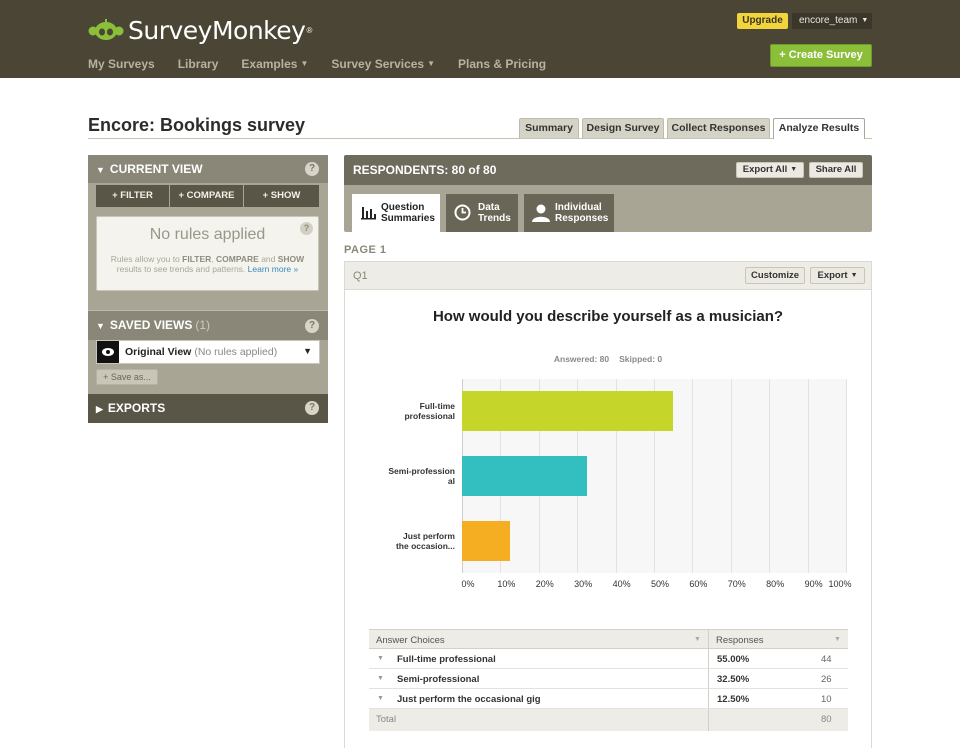  Describe the element at coordinates (438, 679) in the screenshot. I see `answer-choice: Semi-professional` at that location.